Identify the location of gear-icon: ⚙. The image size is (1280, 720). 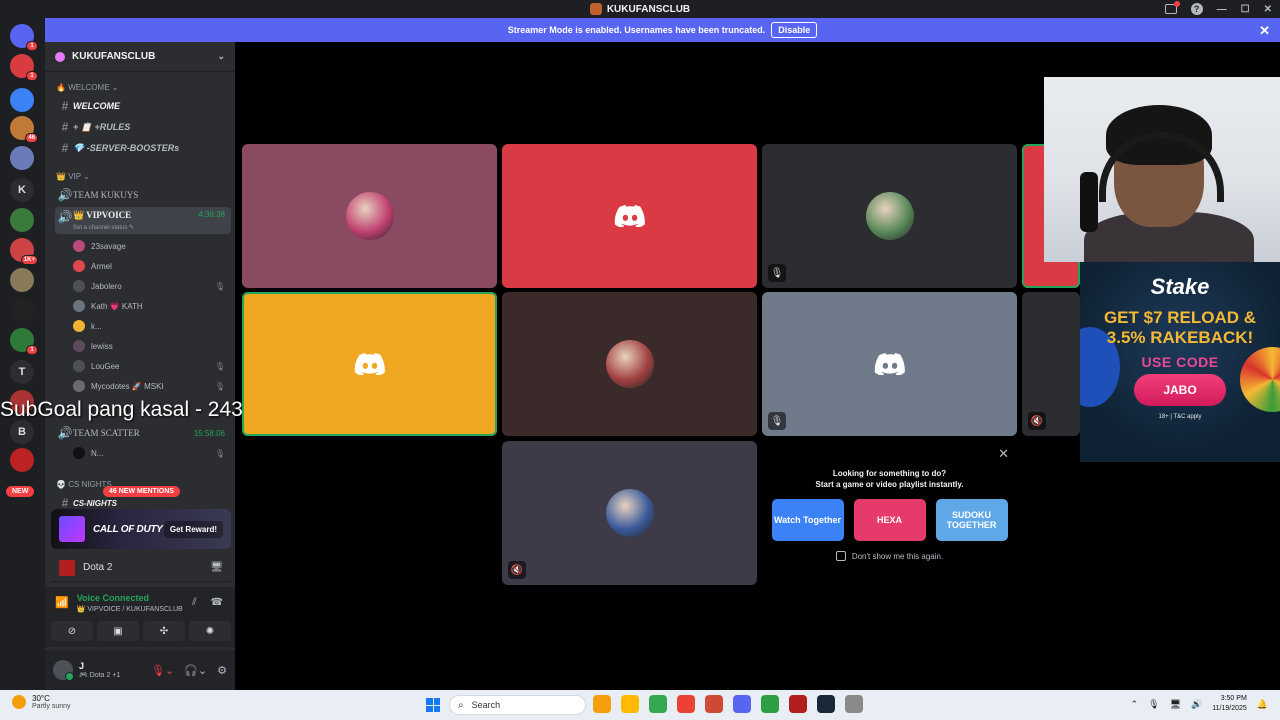
(222, 670).